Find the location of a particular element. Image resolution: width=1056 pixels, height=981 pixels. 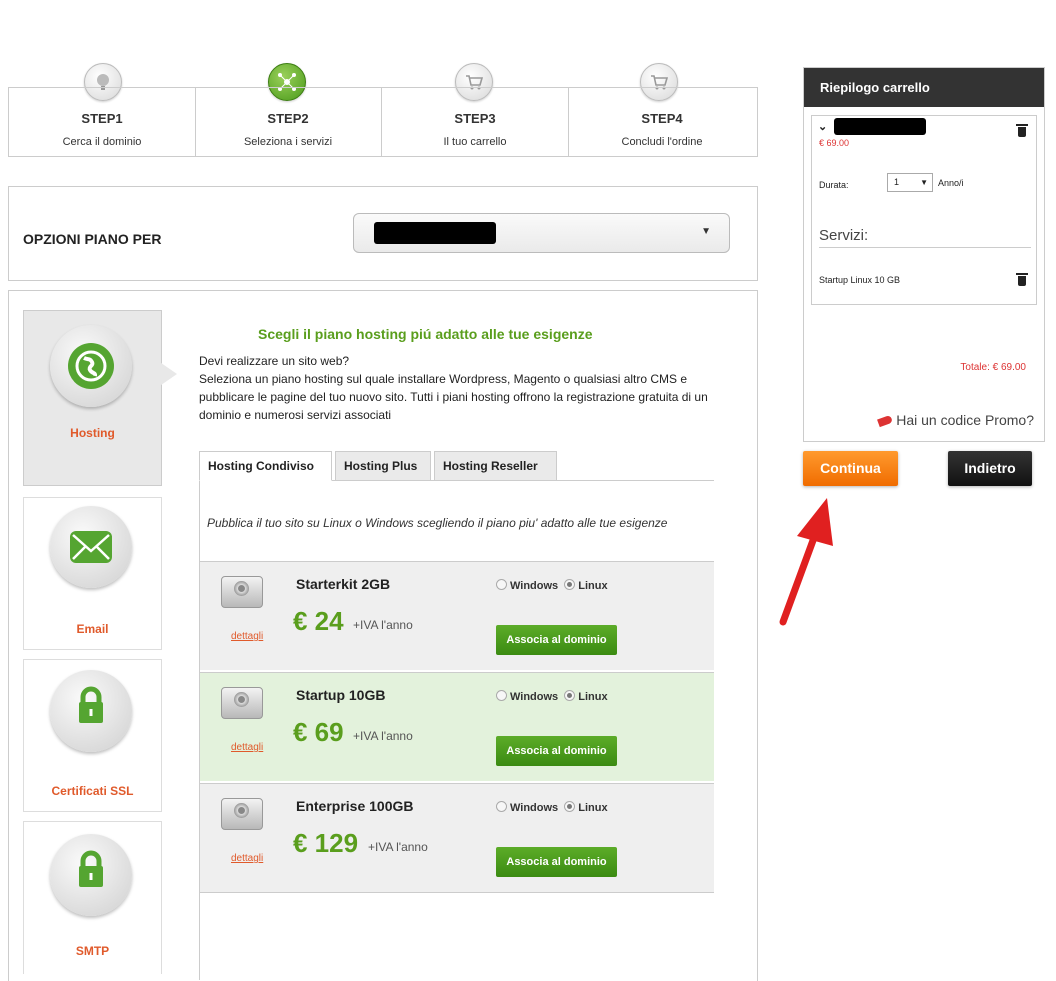

hosting-icon-circle is located at coordinates (91, 366).